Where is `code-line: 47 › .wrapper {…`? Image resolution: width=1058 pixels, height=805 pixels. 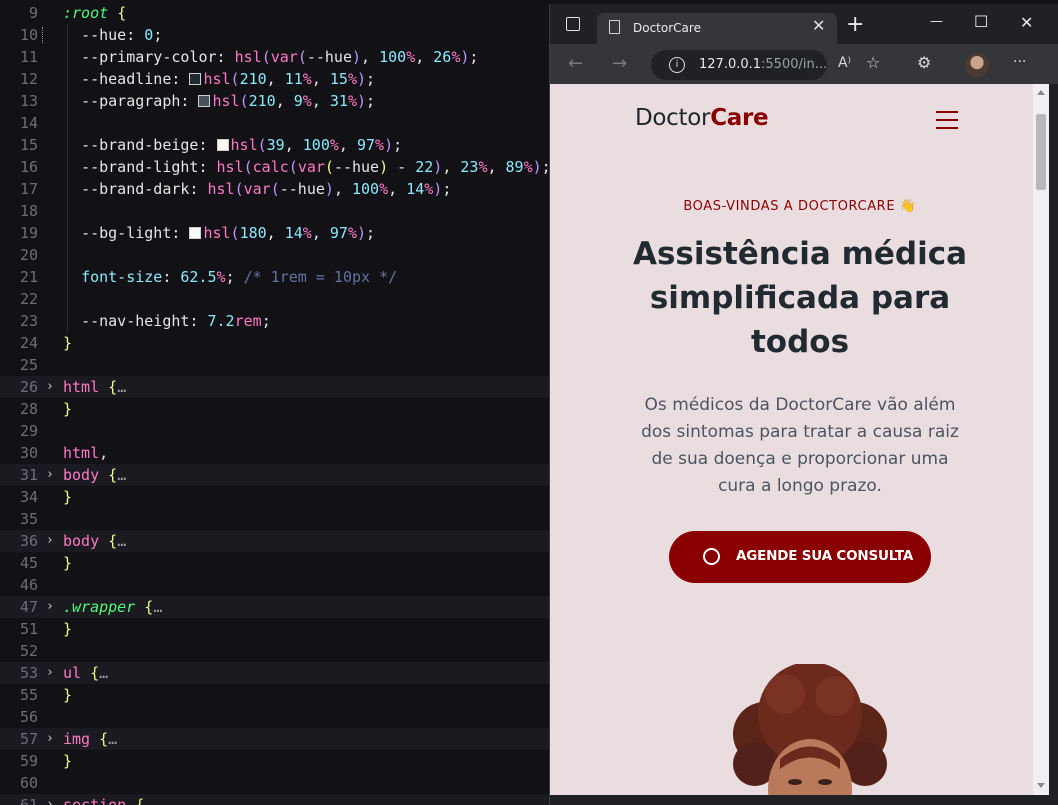
code-line: 47 › .wrapper {… is located at coordinates (274, 607).